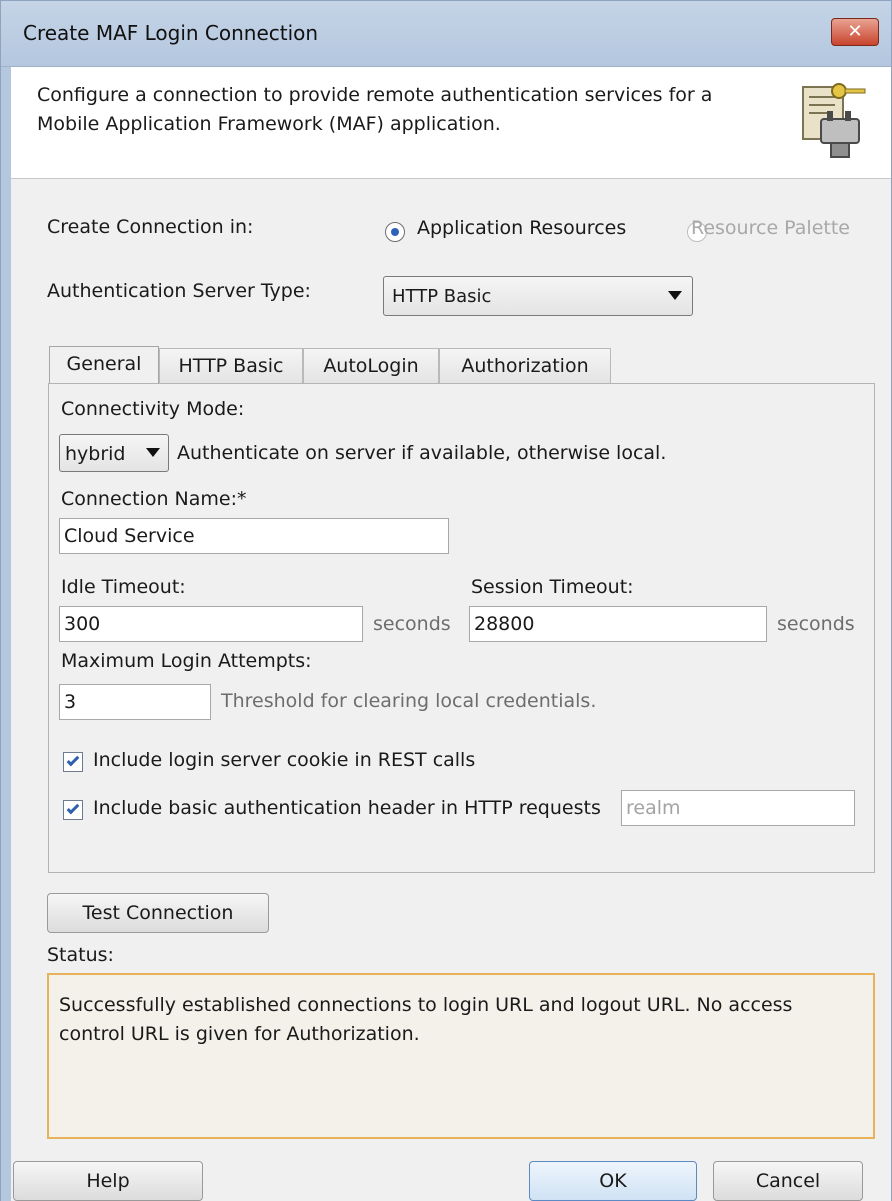  I want to click on create-in-label: Create Connection in:, so click(150, 227).